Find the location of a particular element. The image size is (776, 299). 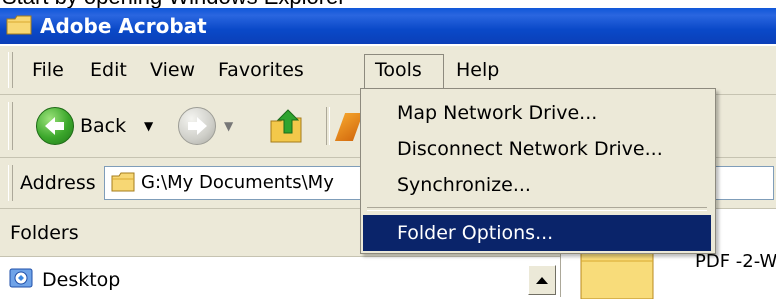

menu-file: File is located at coordinates (48, 70).